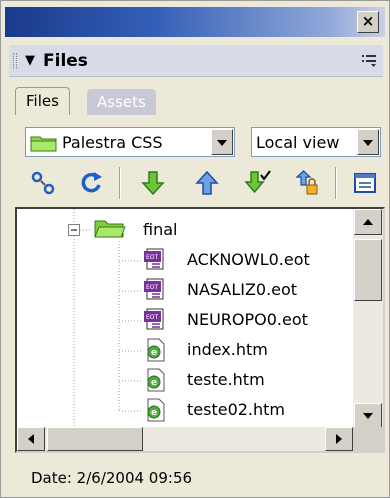 The height and width of the screenshot is (498, 390). I want to click on tree-file-row: e teste02.htm, so click(185, 410).